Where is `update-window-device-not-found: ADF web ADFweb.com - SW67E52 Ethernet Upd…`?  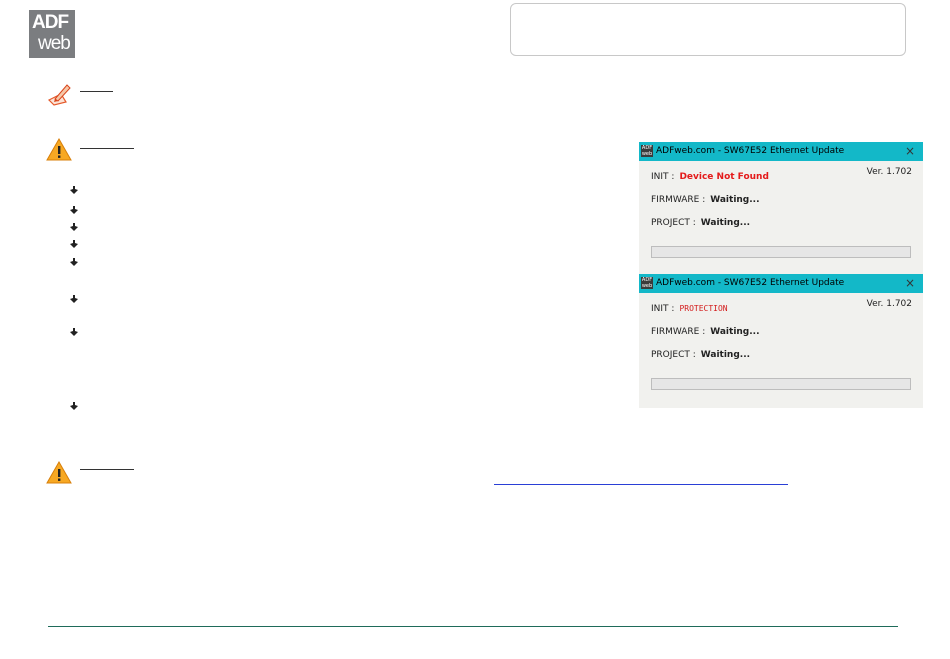 update-window-device-not-found: ADF web ADFweb.com - SW67E52 Ethernet Upd… is located at coordinates (781, 209).